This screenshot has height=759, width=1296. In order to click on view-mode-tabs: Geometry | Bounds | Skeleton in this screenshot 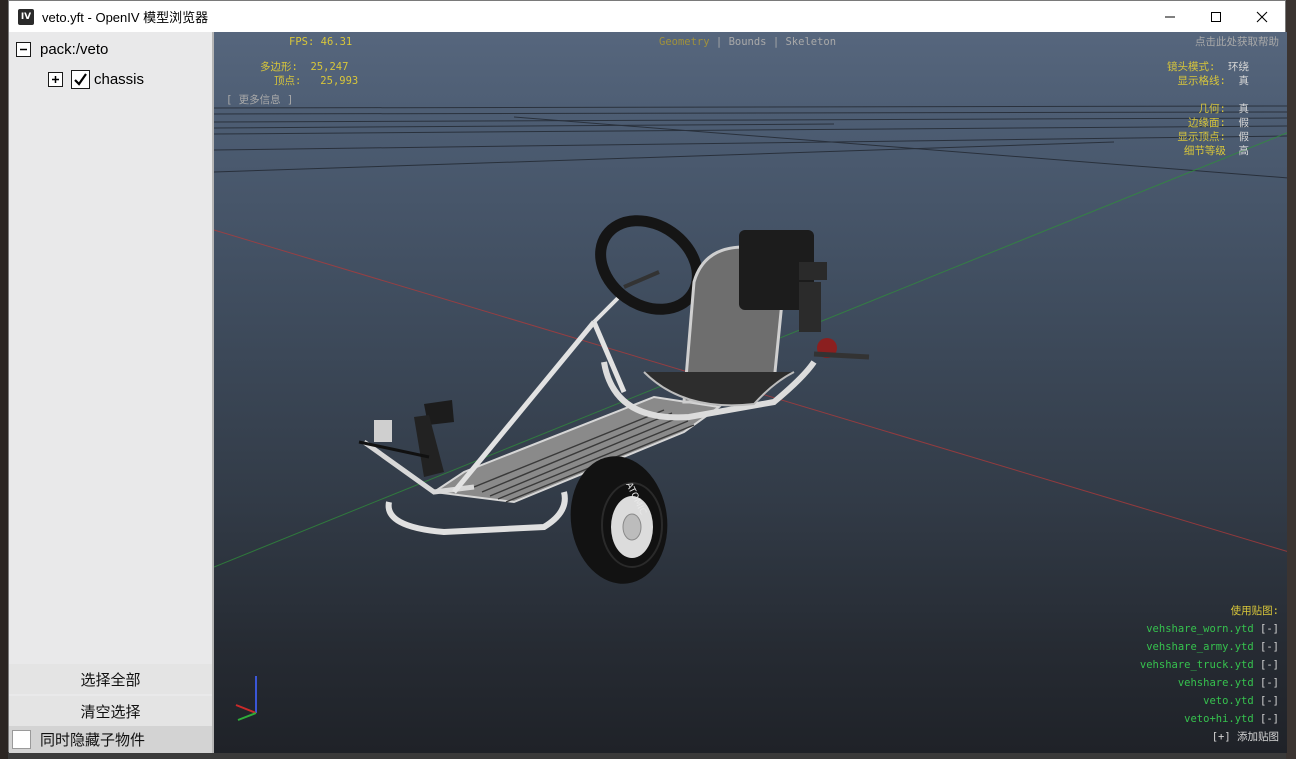, I will do `click(748, 42)`.